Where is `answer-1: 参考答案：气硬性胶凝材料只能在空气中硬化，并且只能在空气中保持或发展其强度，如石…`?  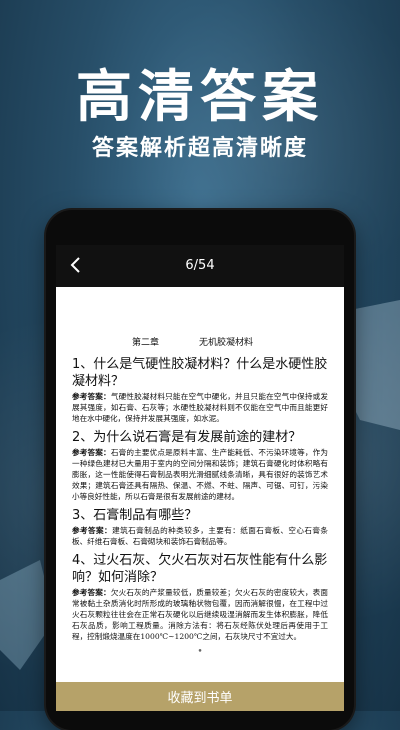 answer-1: 参考答案：气硬性胶凝材料只能在空气中硬化，并且只能在空气中保持或发展其强度，如石… is located at coordinates (200, 407).